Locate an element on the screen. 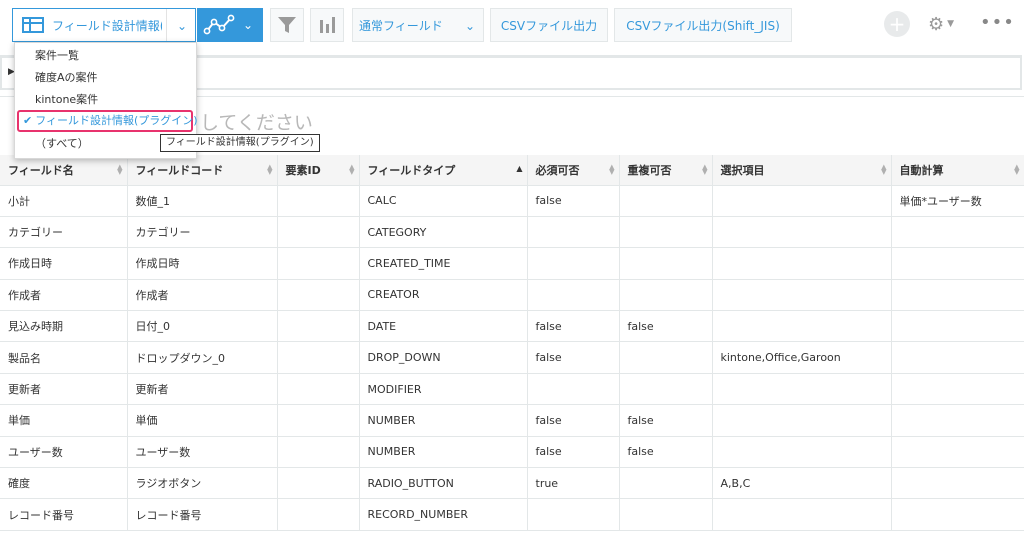 This screenshot has width=1024, height=534. table-cell: A,B,C is located at coordinates (802, 483).